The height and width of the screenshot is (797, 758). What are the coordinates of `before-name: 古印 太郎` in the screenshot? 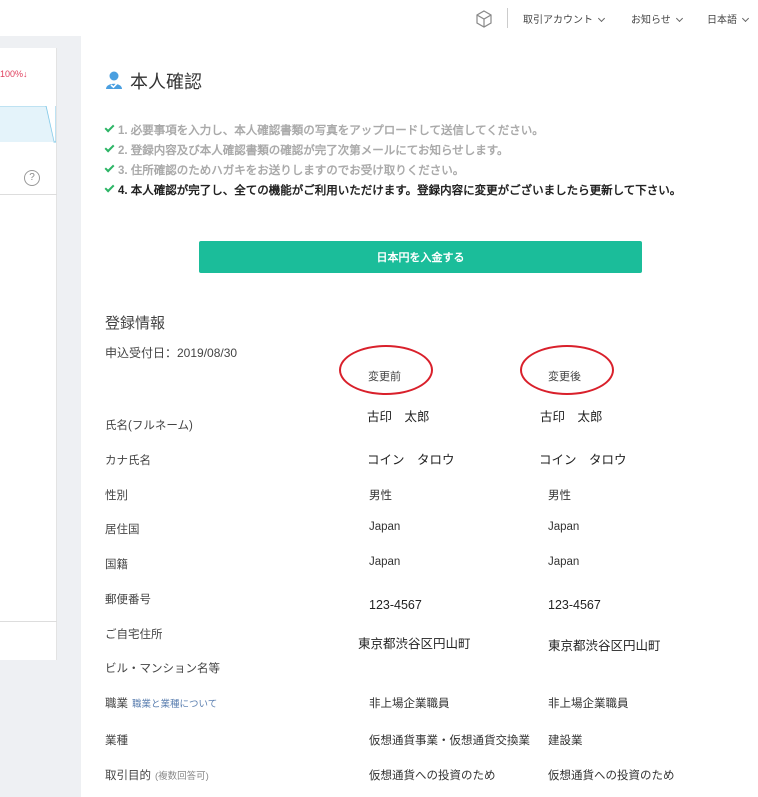 It's located at (398, 417).